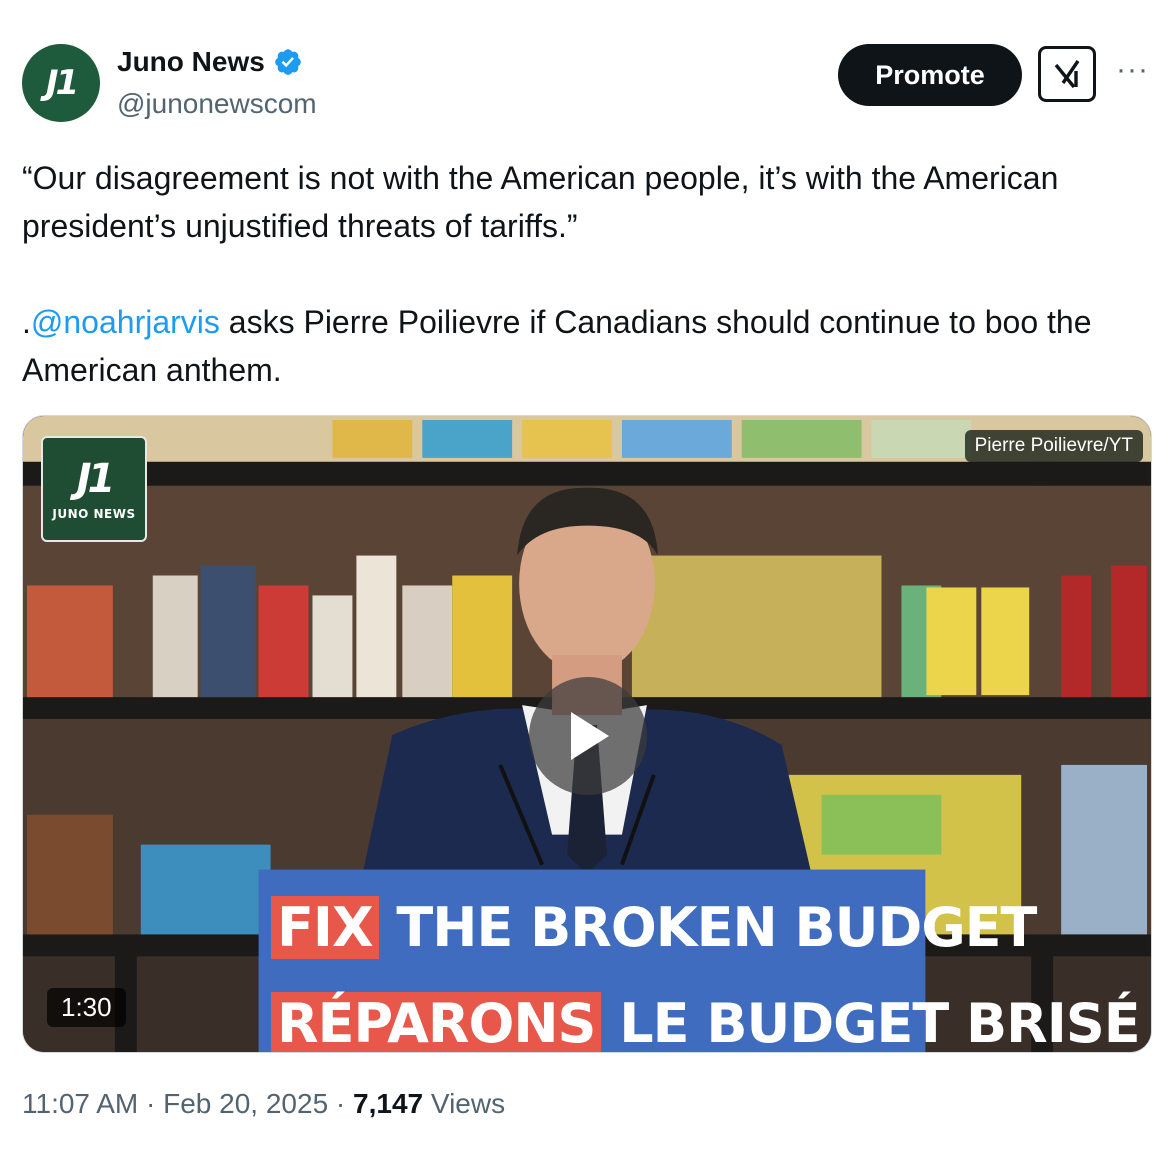  I want to click on podium-line-2: RÉPARONS LE BUDGET BRISÉ, so click(706, 1022).